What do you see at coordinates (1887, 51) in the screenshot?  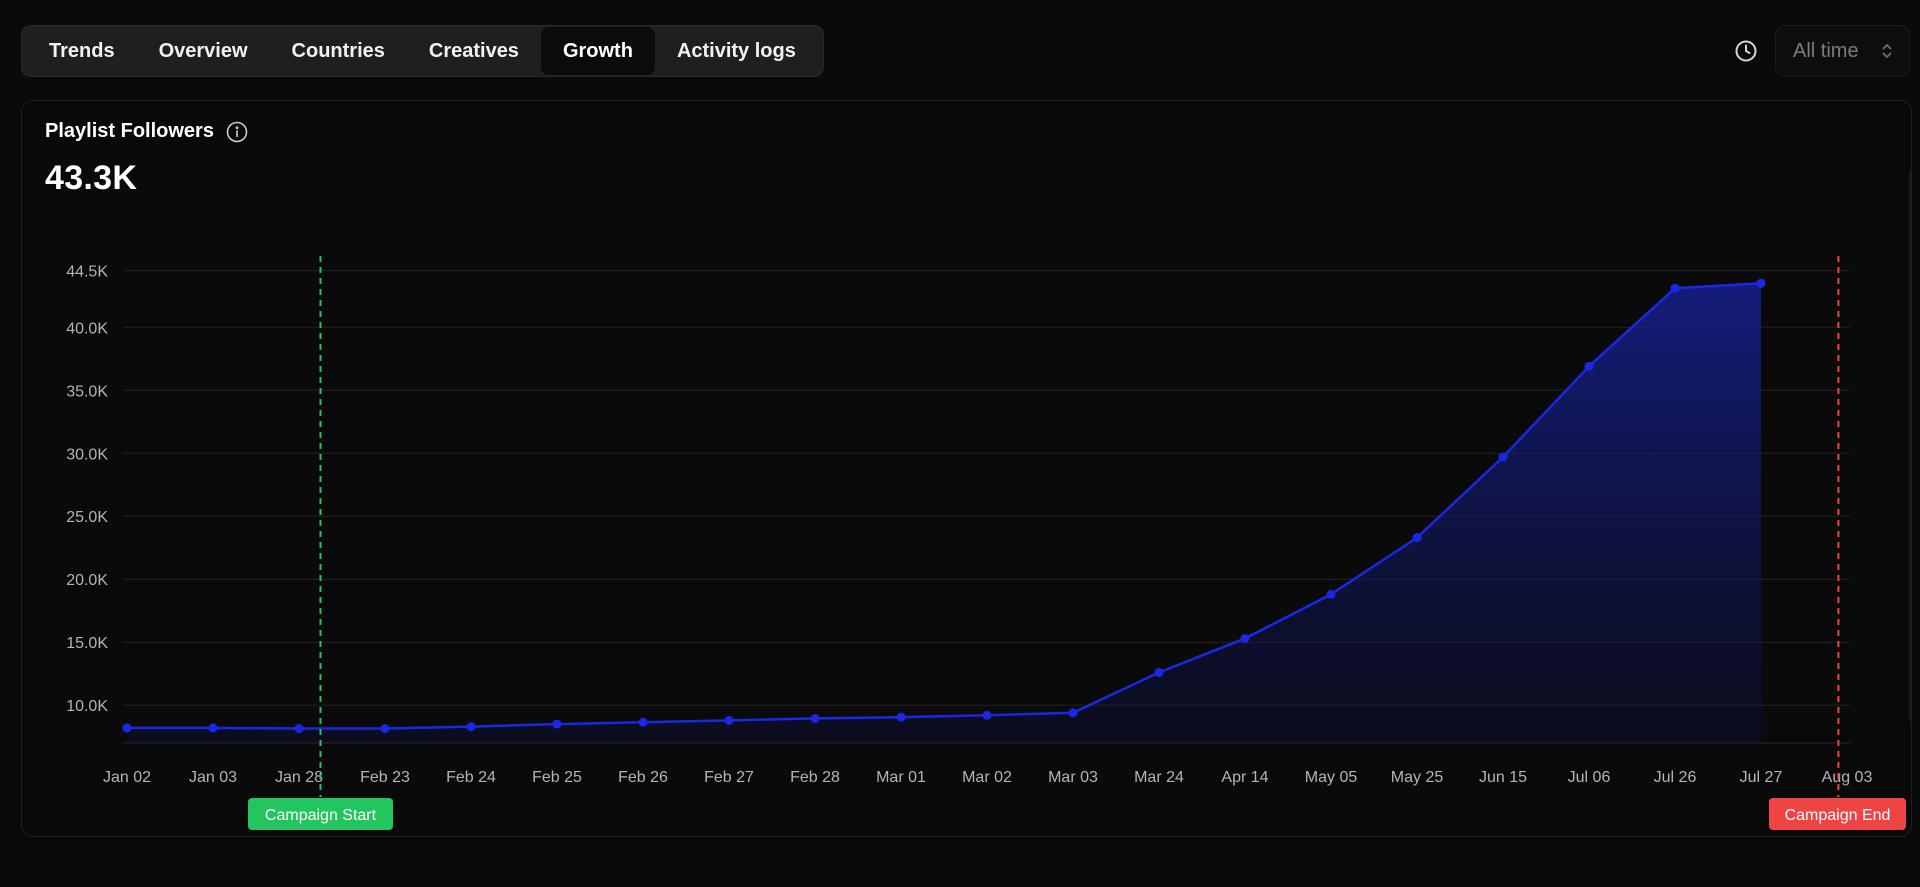 I see `chevron-up-down-icon` at bounding box center [1887, 51].